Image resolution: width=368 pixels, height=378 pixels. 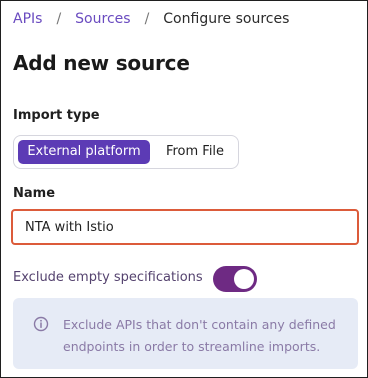 I want to click on import-type-selector: External platform From File, so click(x=126, y=152).